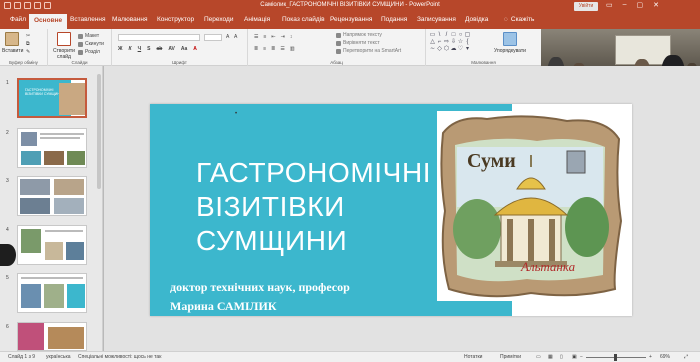 The height and width of the screenshot is (362, 700). What do you see at coordinates (303, 19) in the screenshot?
I see `tab-slideshow: Показ слайдів` at bounding box center [303, 19].